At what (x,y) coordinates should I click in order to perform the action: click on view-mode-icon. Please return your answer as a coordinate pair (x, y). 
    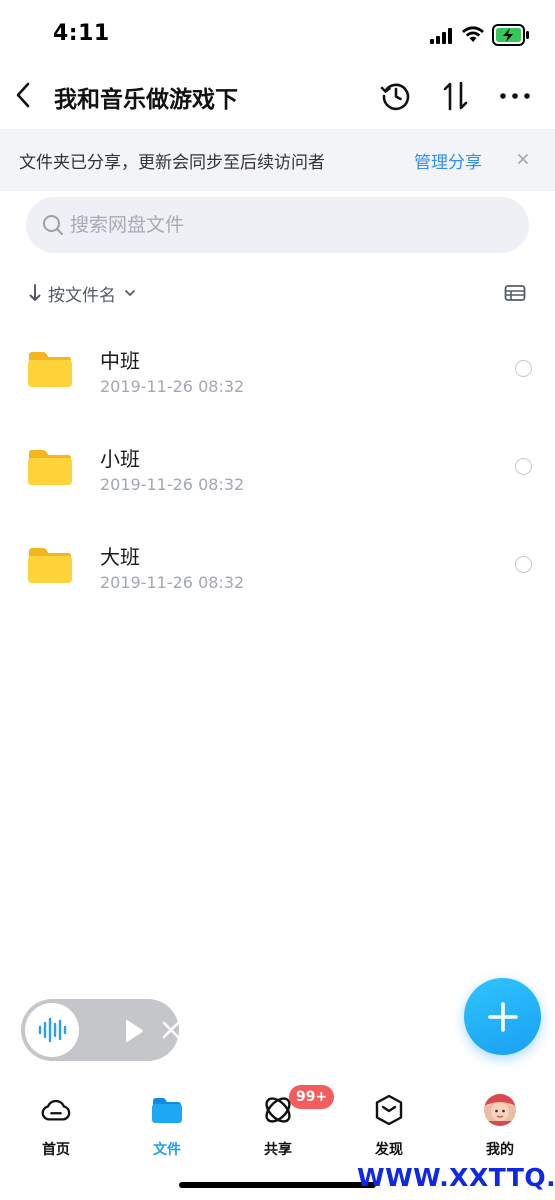
    Looking at the image, I should click on (515, 293).